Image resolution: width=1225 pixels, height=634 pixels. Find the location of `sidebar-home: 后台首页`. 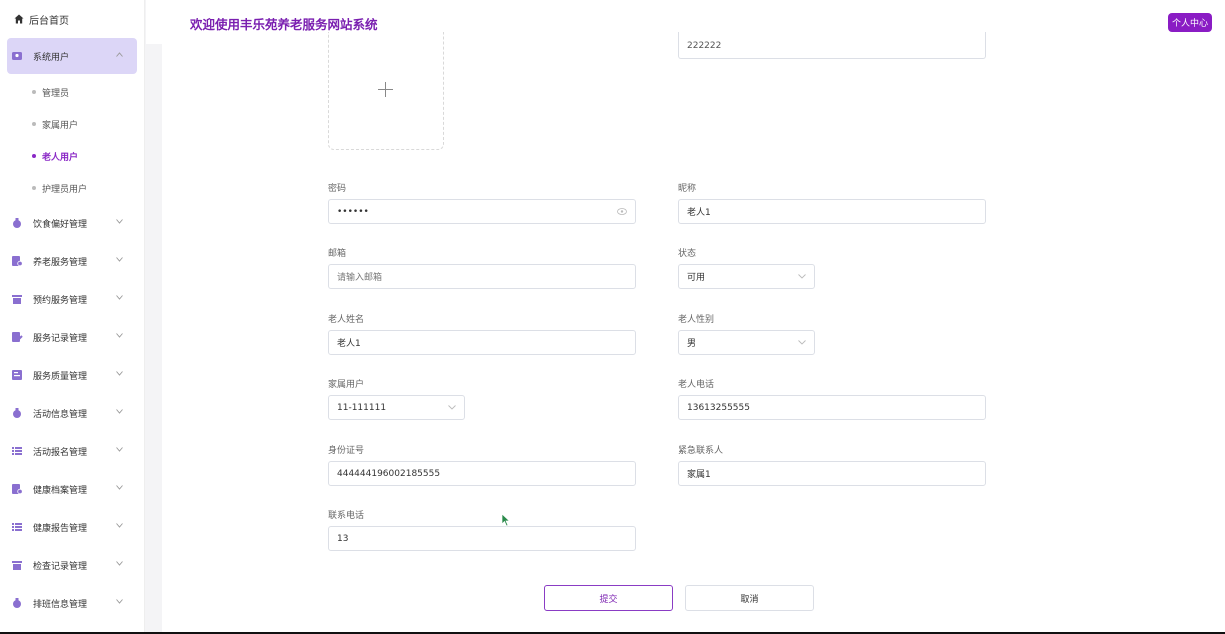

sidebar-home: 后台首页 is located at coordinates (41, 19).